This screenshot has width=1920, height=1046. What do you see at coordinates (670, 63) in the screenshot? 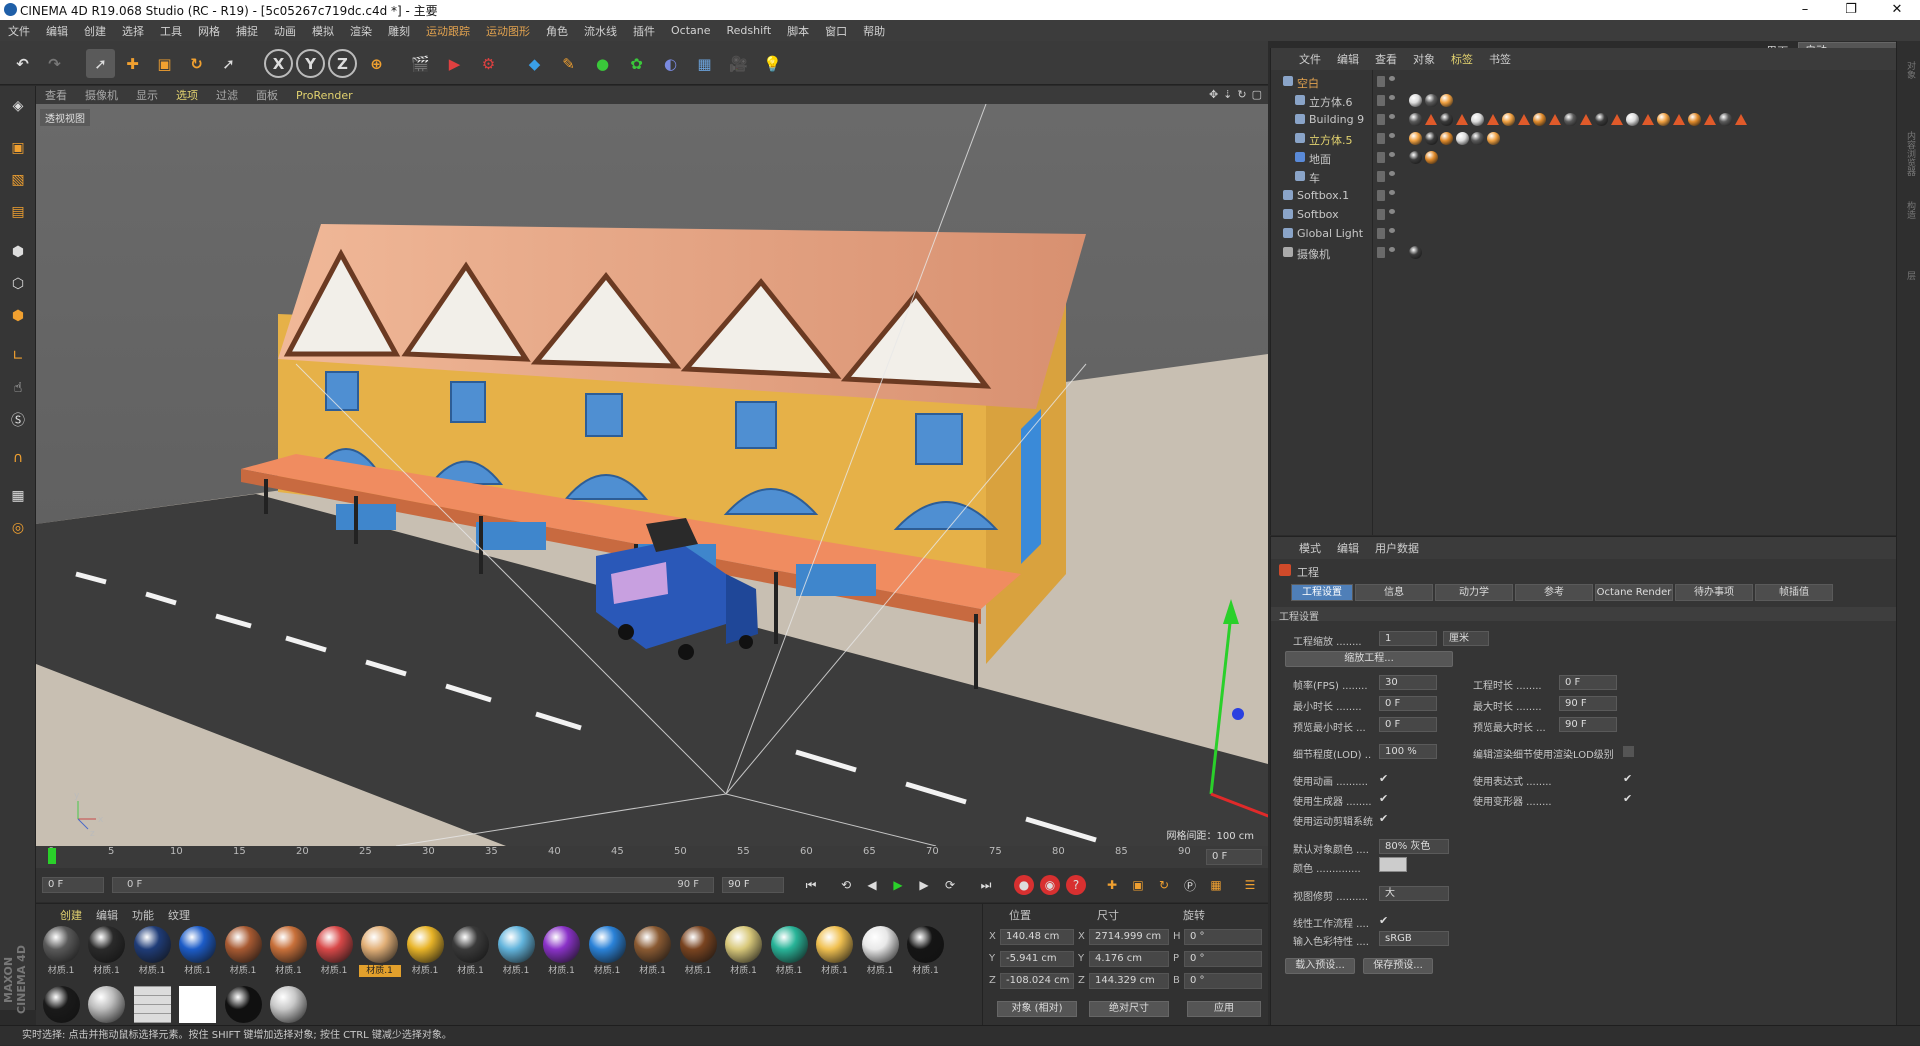
I see `deformer-icon: ◐` at bounding box center [670, 63].